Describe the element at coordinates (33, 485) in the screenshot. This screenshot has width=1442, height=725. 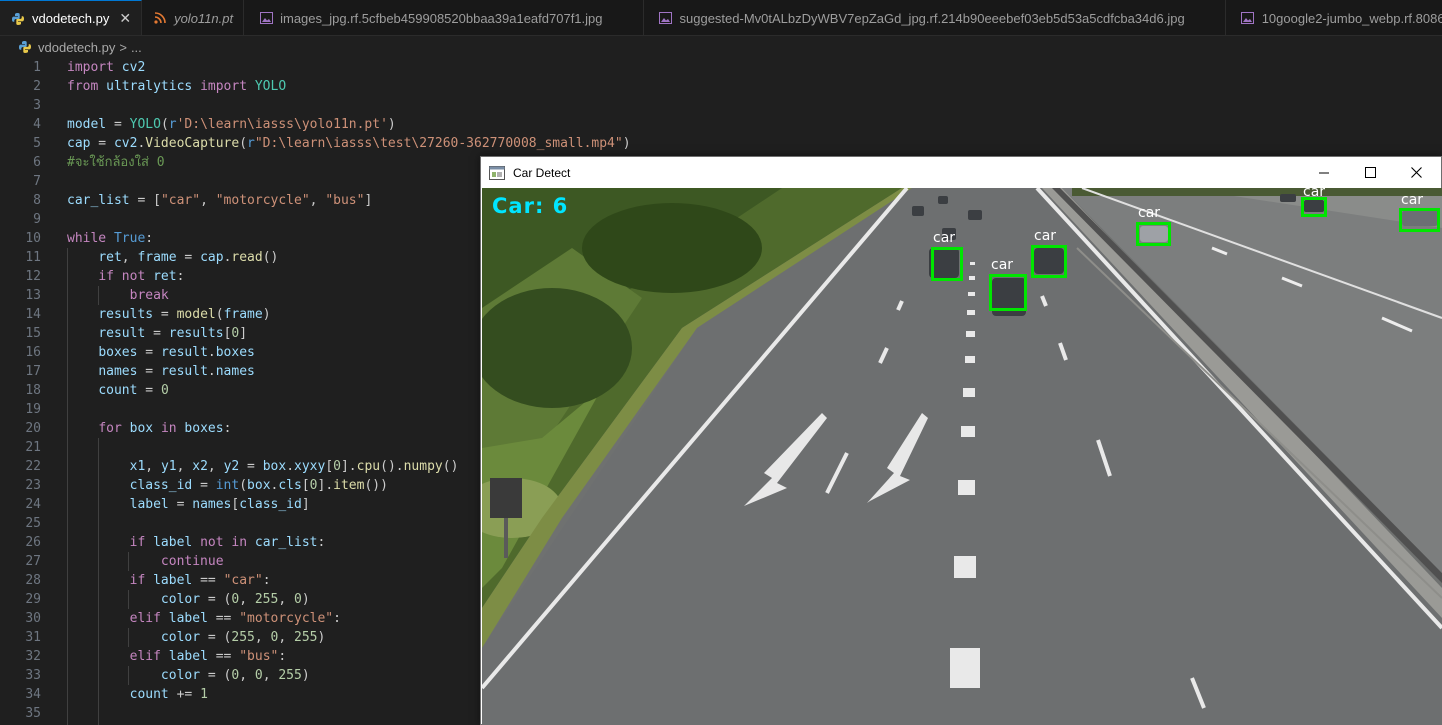
I see `line-number: 23` at that location.